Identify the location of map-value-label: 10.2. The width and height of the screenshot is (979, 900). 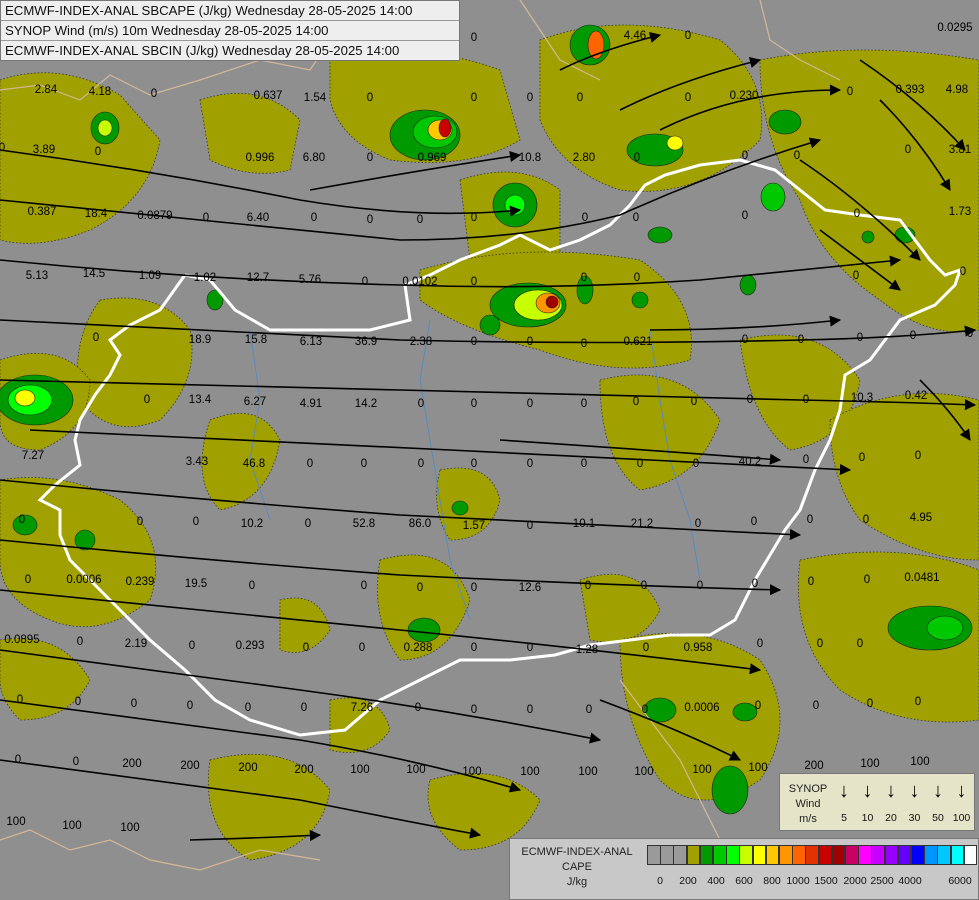
(252, 524).